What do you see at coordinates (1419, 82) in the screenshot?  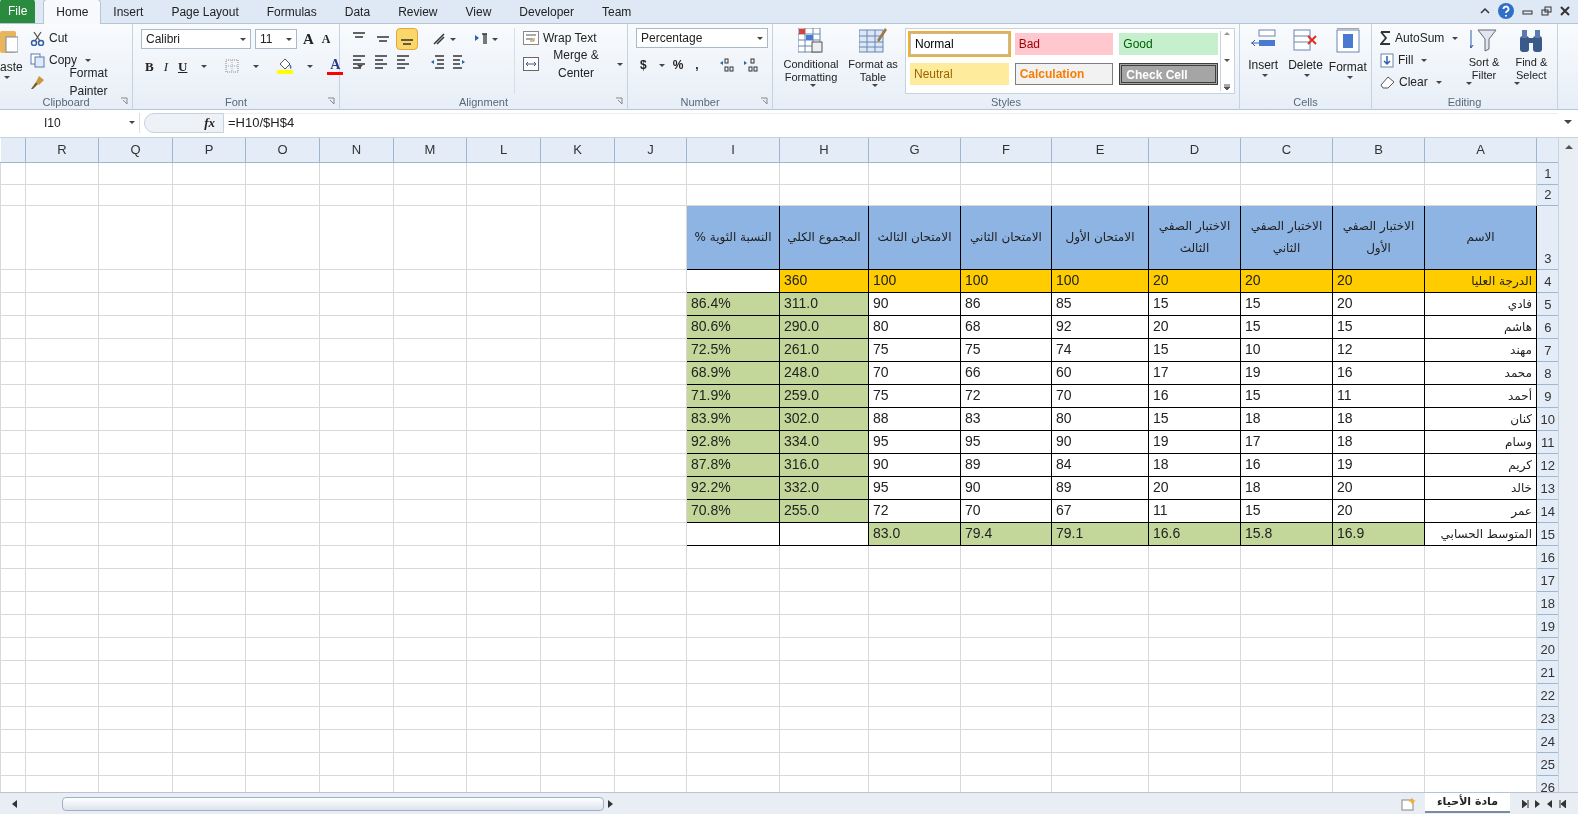 I see `clear-button: Clear` at bounding box center [1419, 82].